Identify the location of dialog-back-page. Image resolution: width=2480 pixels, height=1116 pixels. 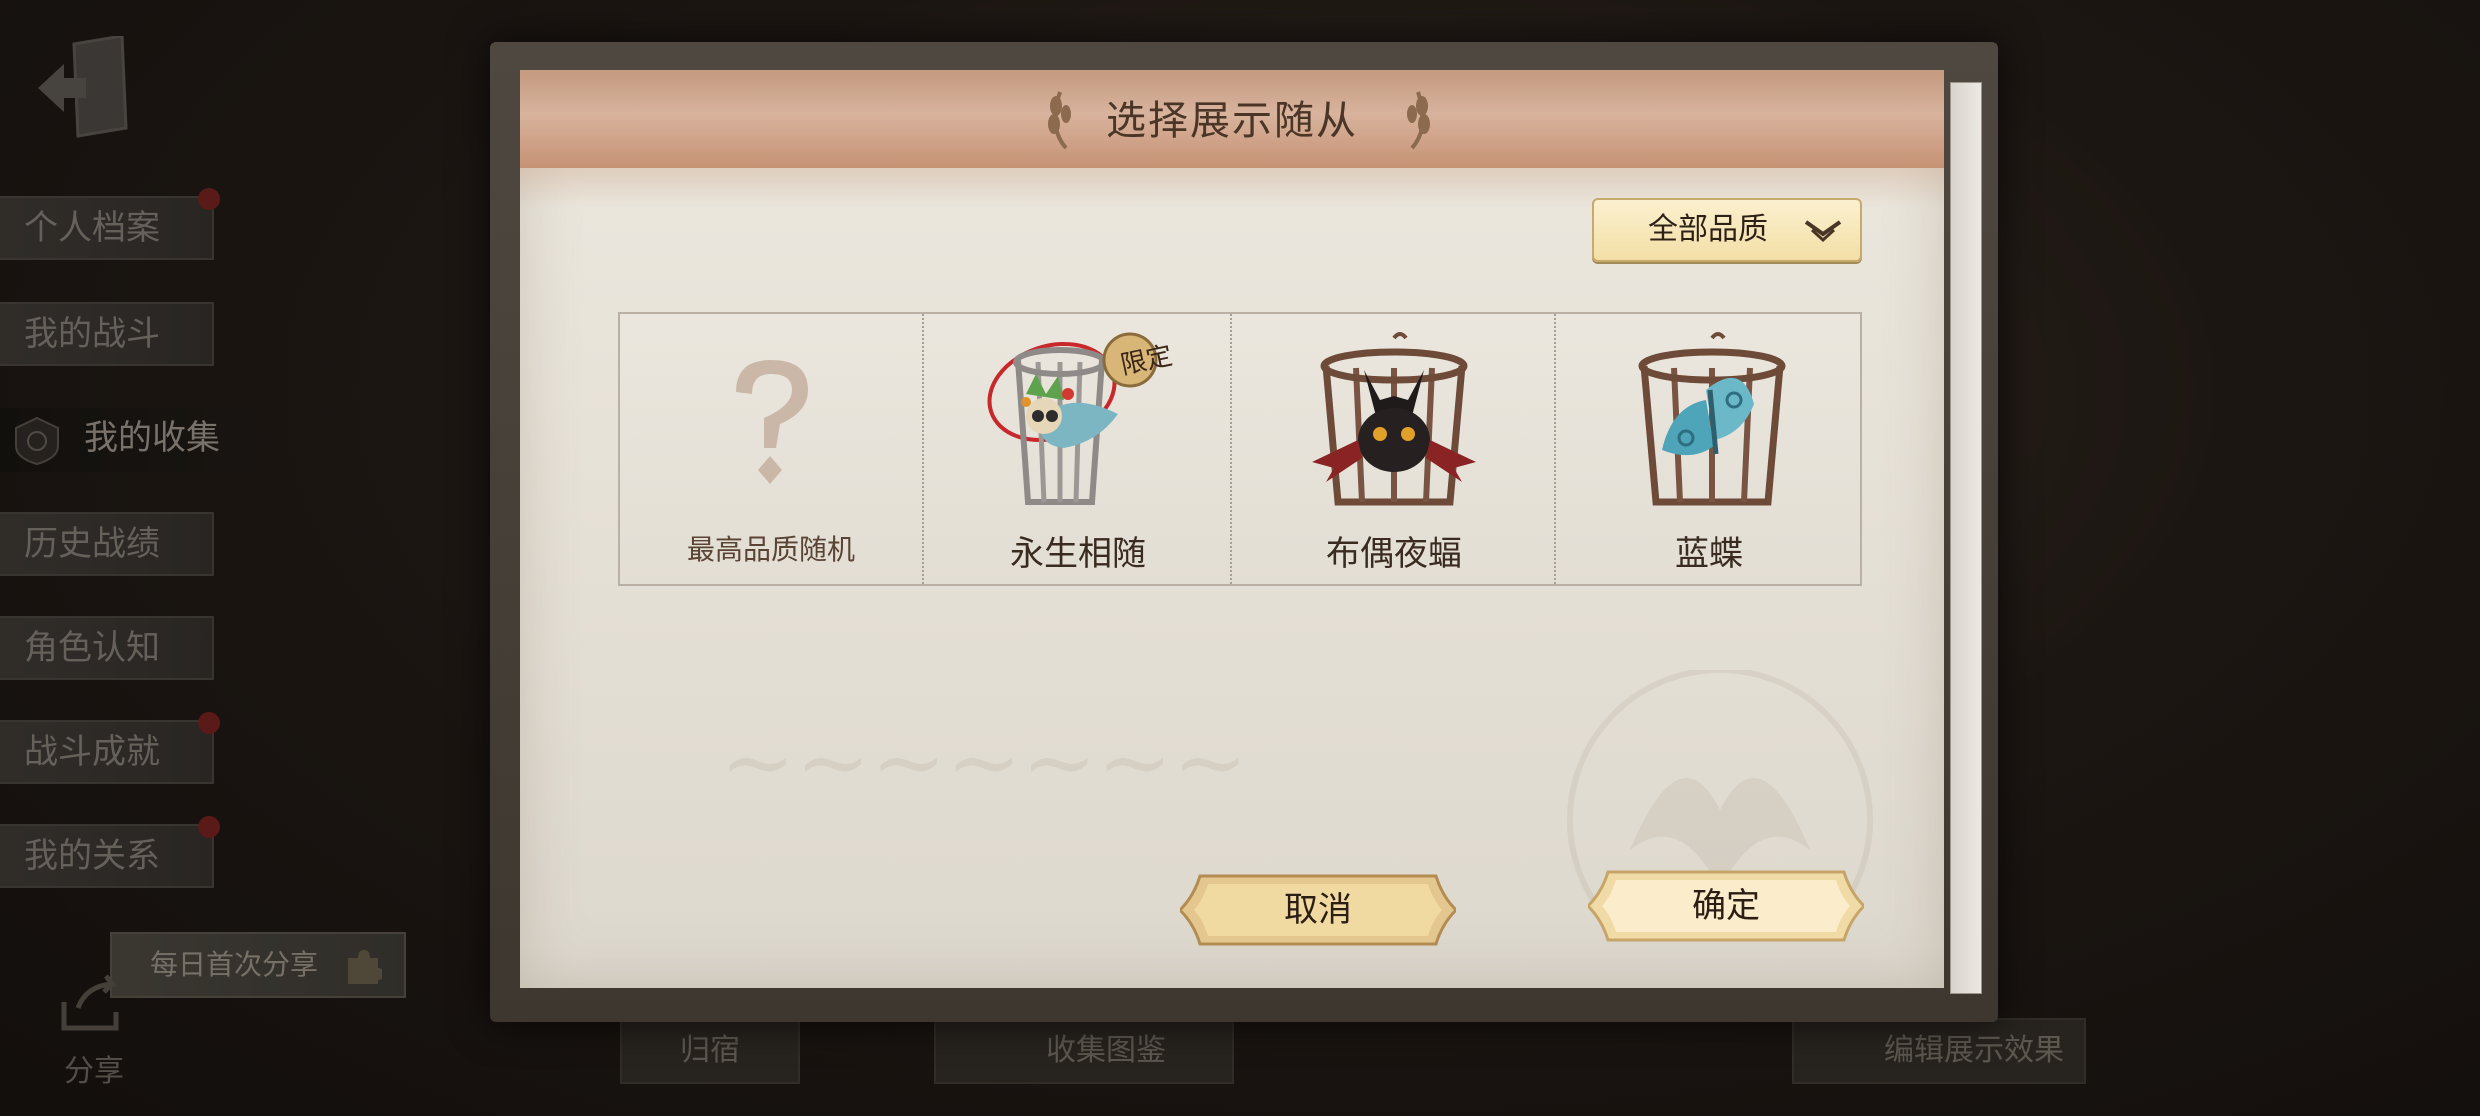
(1966, 538).